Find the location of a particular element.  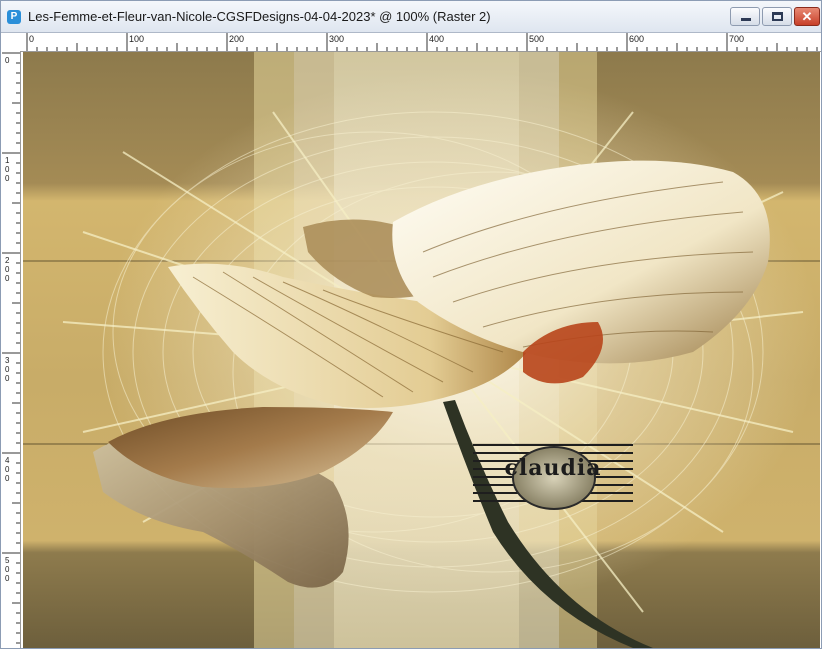

vertical-ruler-ticks: 0100200300400500 is located at coordinates (11, 348).